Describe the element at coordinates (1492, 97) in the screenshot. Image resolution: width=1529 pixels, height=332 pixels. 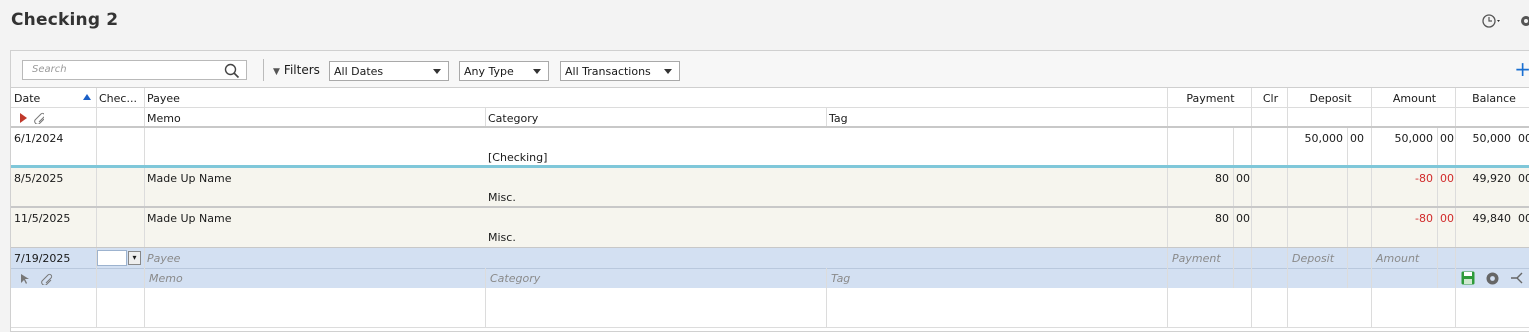
I see `column-header-balance: Balance` at that location.